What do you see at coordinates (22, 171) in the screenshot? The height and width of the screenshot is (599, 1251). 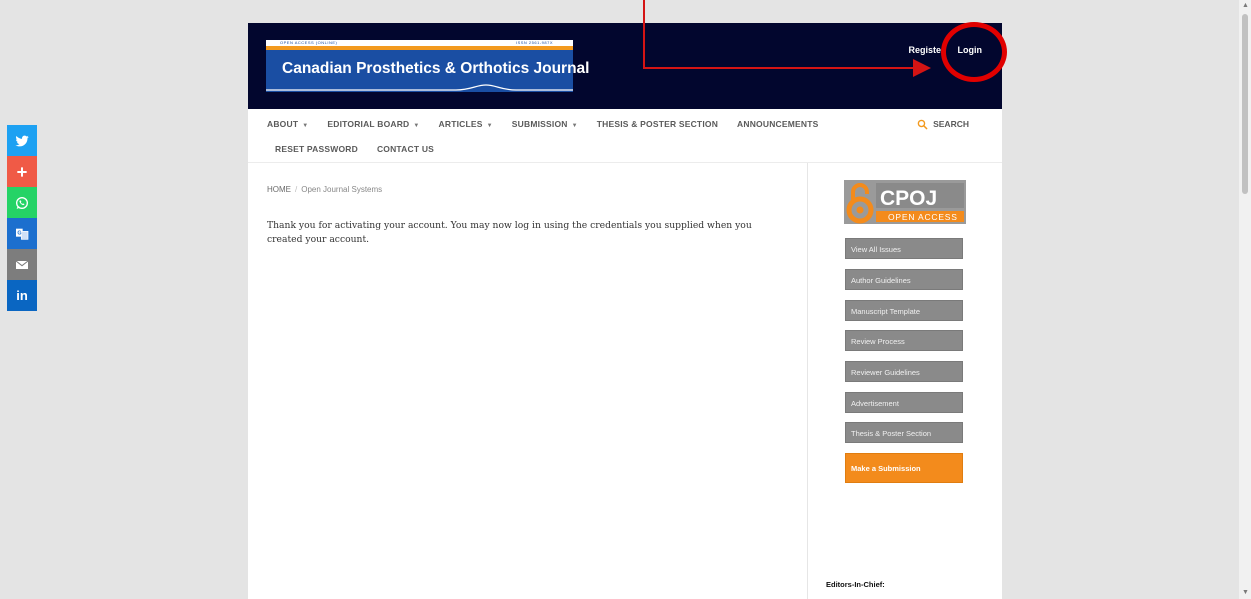 I see `plus-icon` at bounding box center [22, 171].